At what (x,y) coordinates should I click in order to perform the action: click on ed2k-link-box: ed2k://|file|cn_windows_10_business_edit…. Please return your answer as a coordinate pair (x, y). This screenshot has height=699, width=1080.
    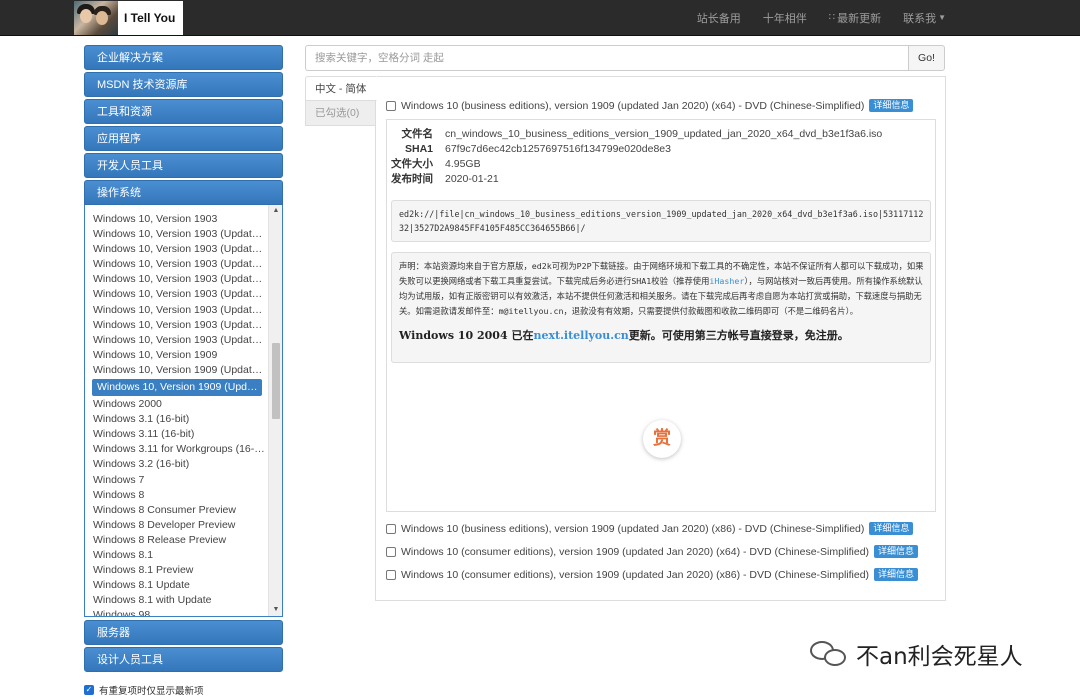
    Looking at the image, I should click on (661, 221).